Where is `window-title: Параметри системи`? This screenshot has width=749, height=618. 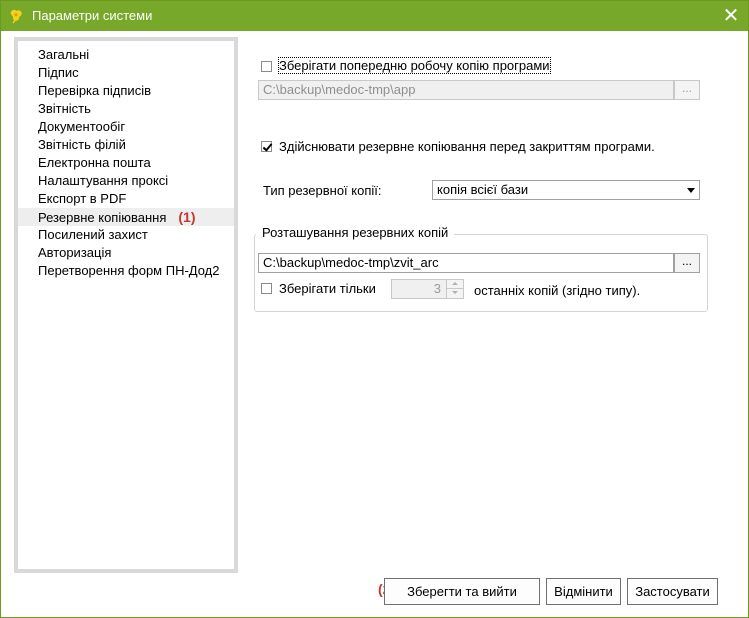
window-title: Параметри системи is located at coordinates (92, 15).